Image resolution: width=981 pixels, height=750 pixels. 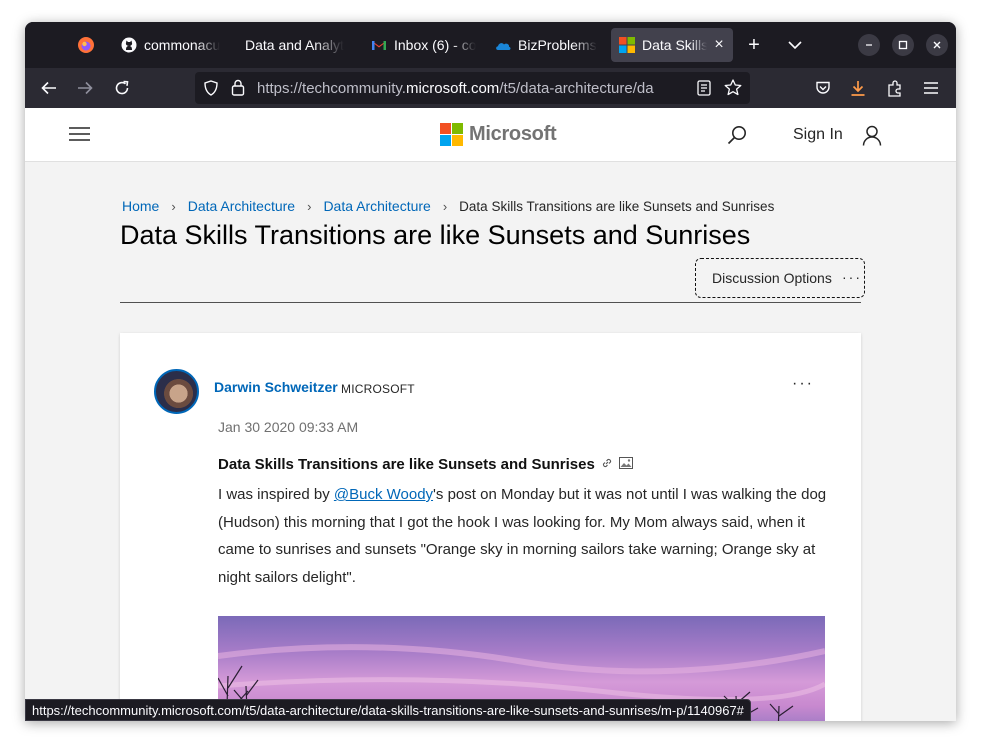 What do you see at coordinates (754, 45) in the screenshot?
I see `new-tab-button: +` at bounding box center [754, 45].